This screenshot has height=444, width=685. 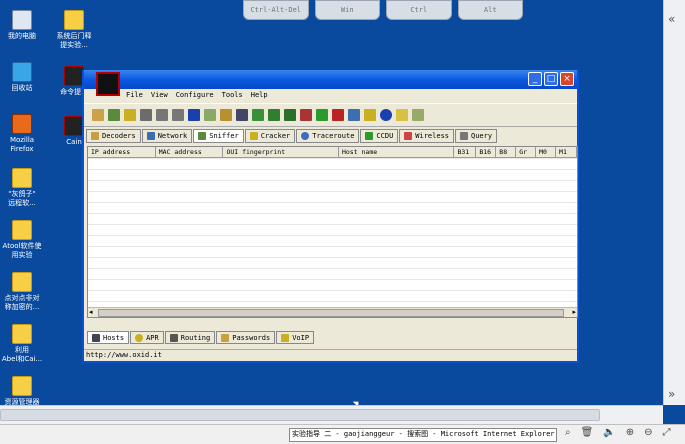 I want to click on desktop-icon-atool: Atool软件使 用实验, so click(x=26, y=240).